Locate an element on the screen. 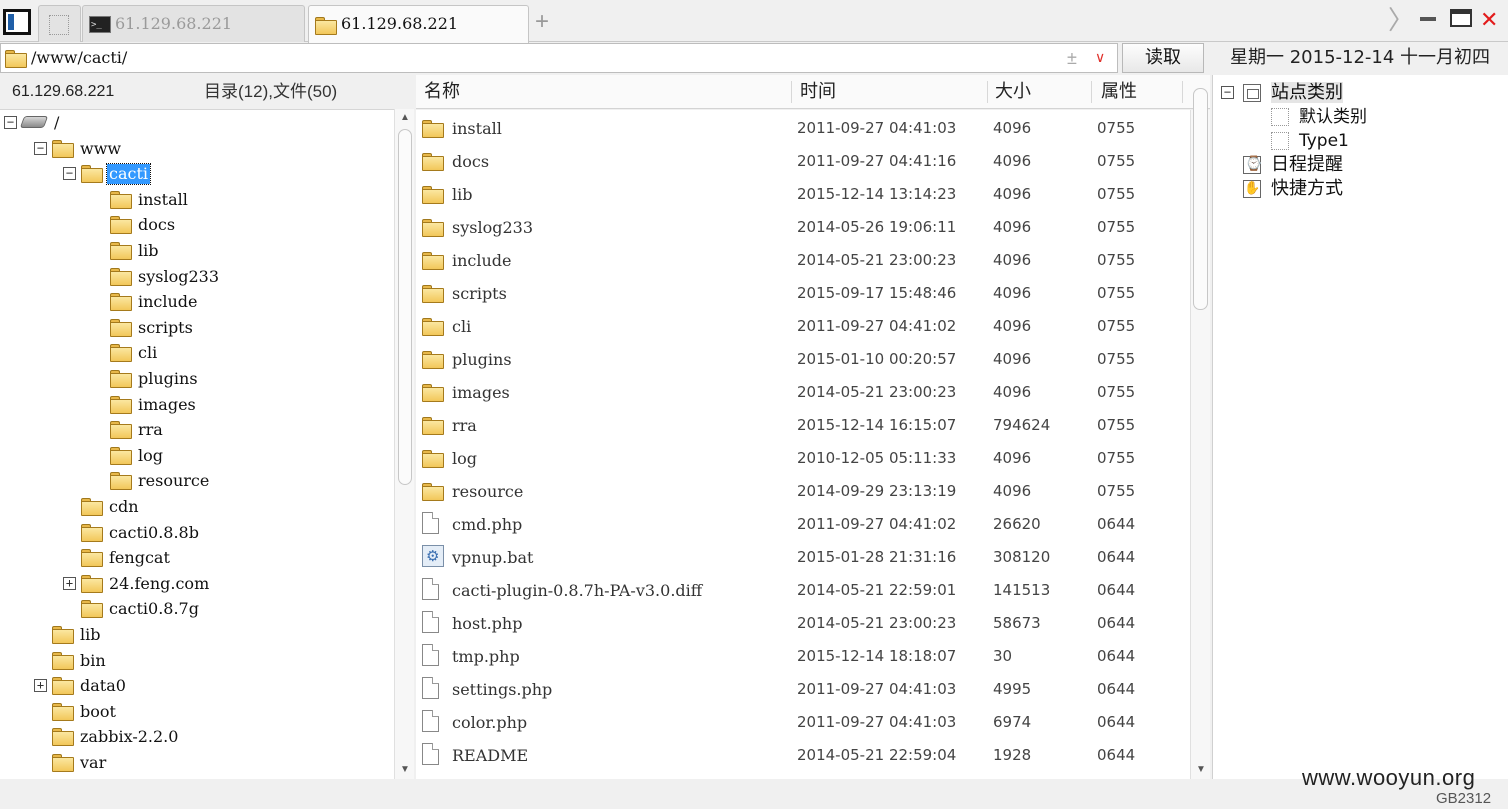 The width and height of the screenshot is (1508, 809). tree-node: cli is located at coordinates (134, 352).